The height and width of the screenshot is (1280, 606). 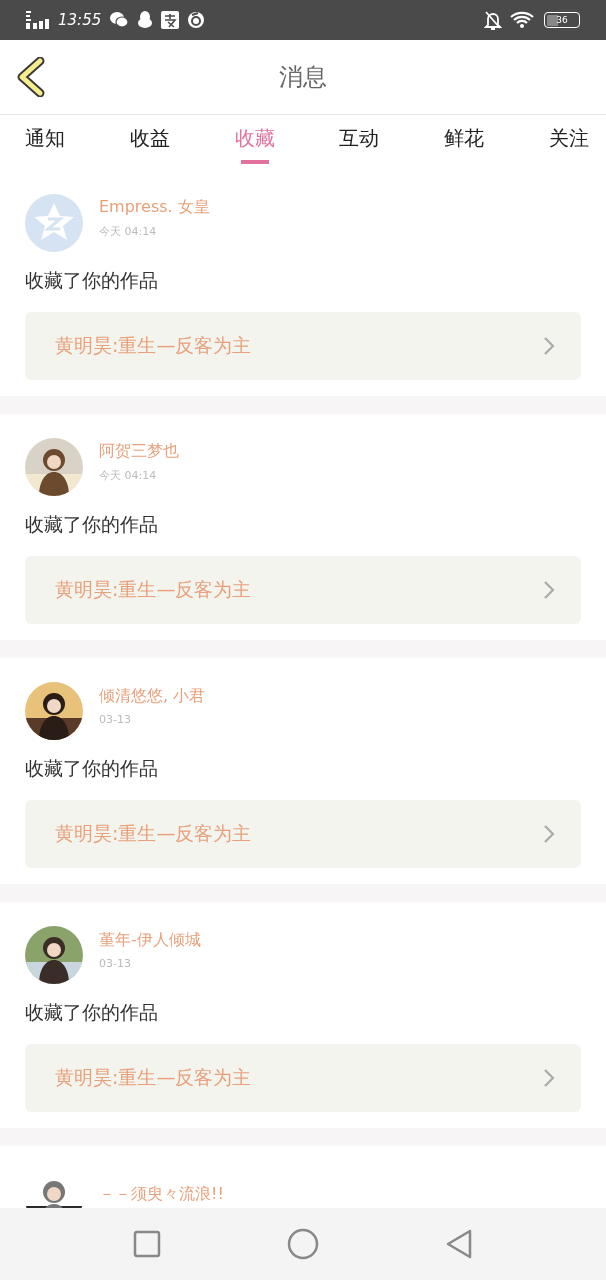 I want to click on tab: 互动, so click(x=359, y=144).